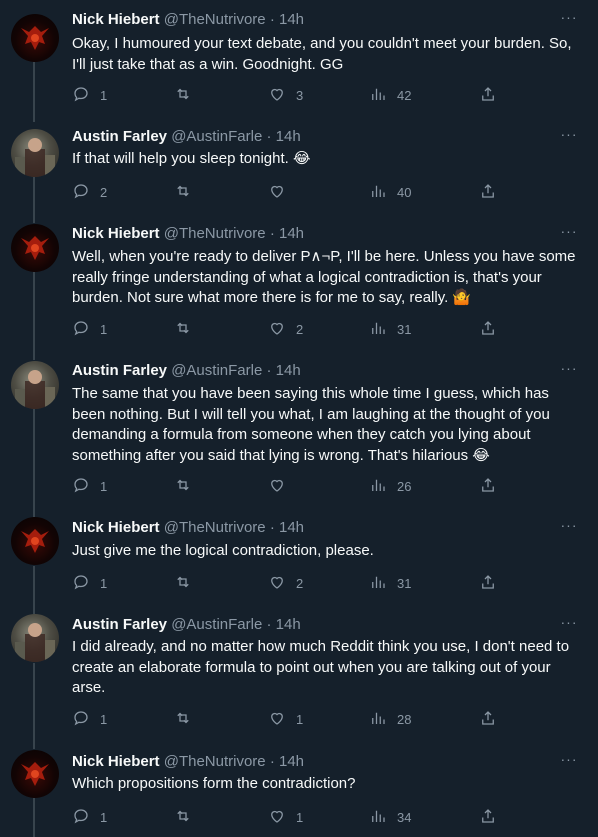 Image resolution: width=598 pixels, height=837 pixels. I want to click on views-count: 34, so click(404, 817).